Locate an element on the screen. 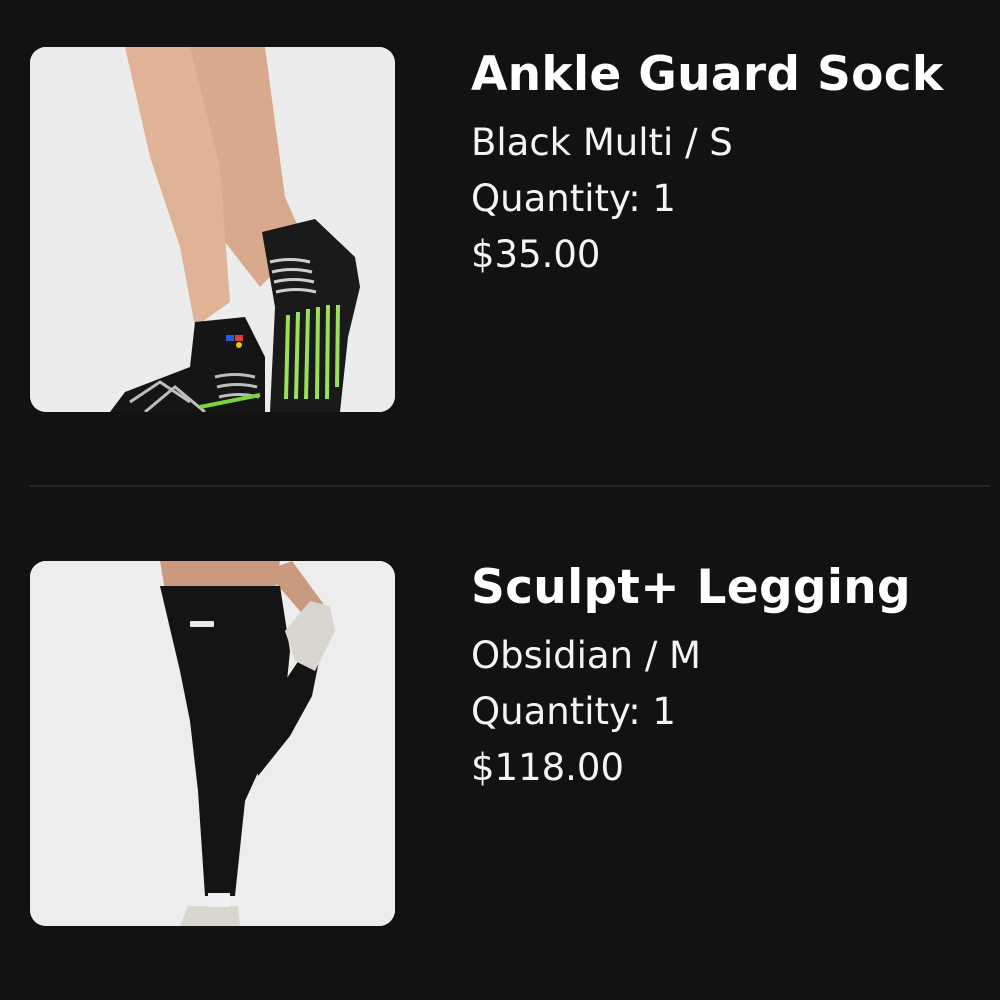  sock-icon is located at coordinates (212, 229).